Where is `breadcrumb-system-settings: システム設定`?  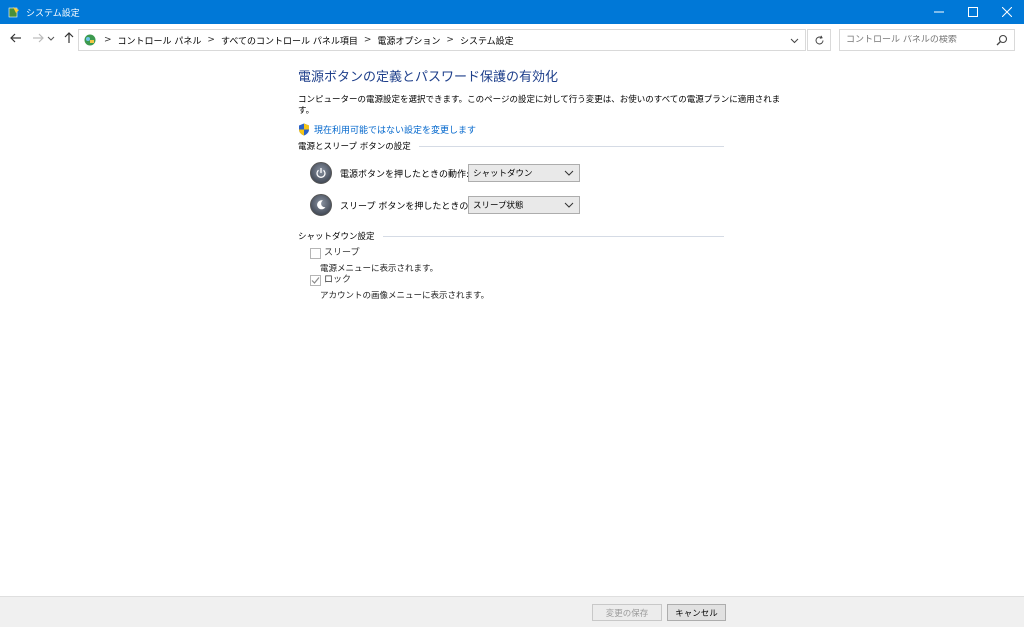 breadcrumb-system-settings: システム設定 is located at coordinates (487, 40).